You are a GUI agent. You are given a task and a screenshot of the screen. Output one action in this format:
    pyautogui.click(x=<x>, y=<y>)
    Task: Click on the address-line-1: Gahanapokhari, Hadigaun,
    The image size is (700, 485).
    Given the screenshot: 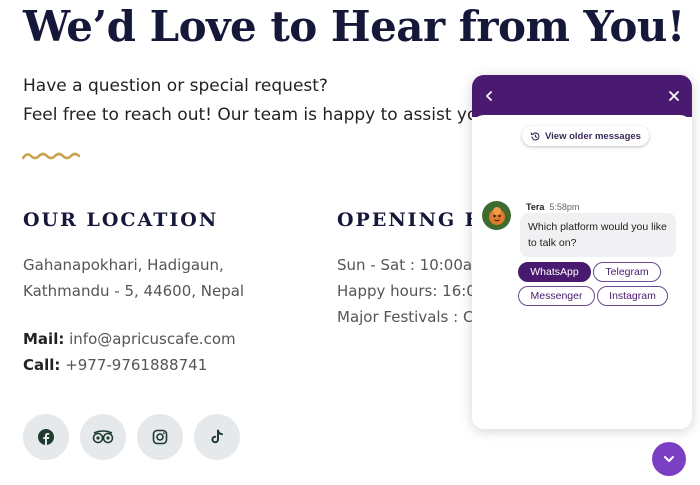 What is the action you would take?
    pyautogui.click(x=123, y=265)
    